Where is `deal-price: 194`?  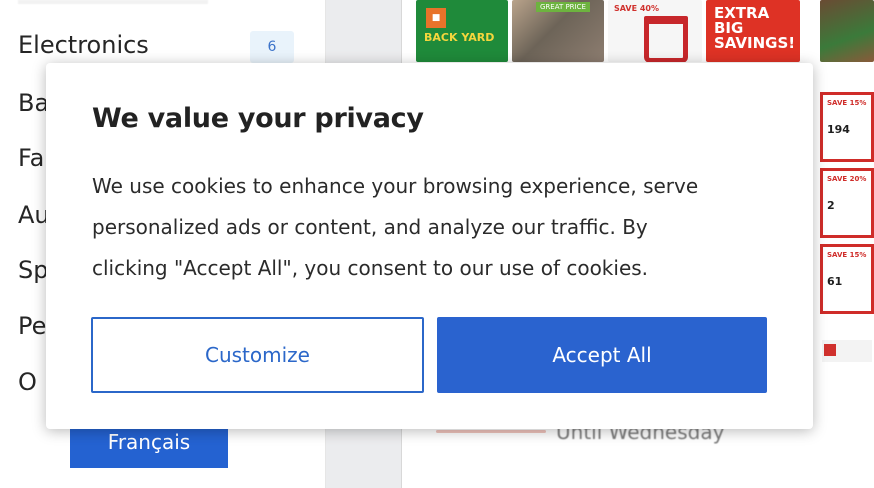
deal-price: 194 is located at coordinates (838, 129).